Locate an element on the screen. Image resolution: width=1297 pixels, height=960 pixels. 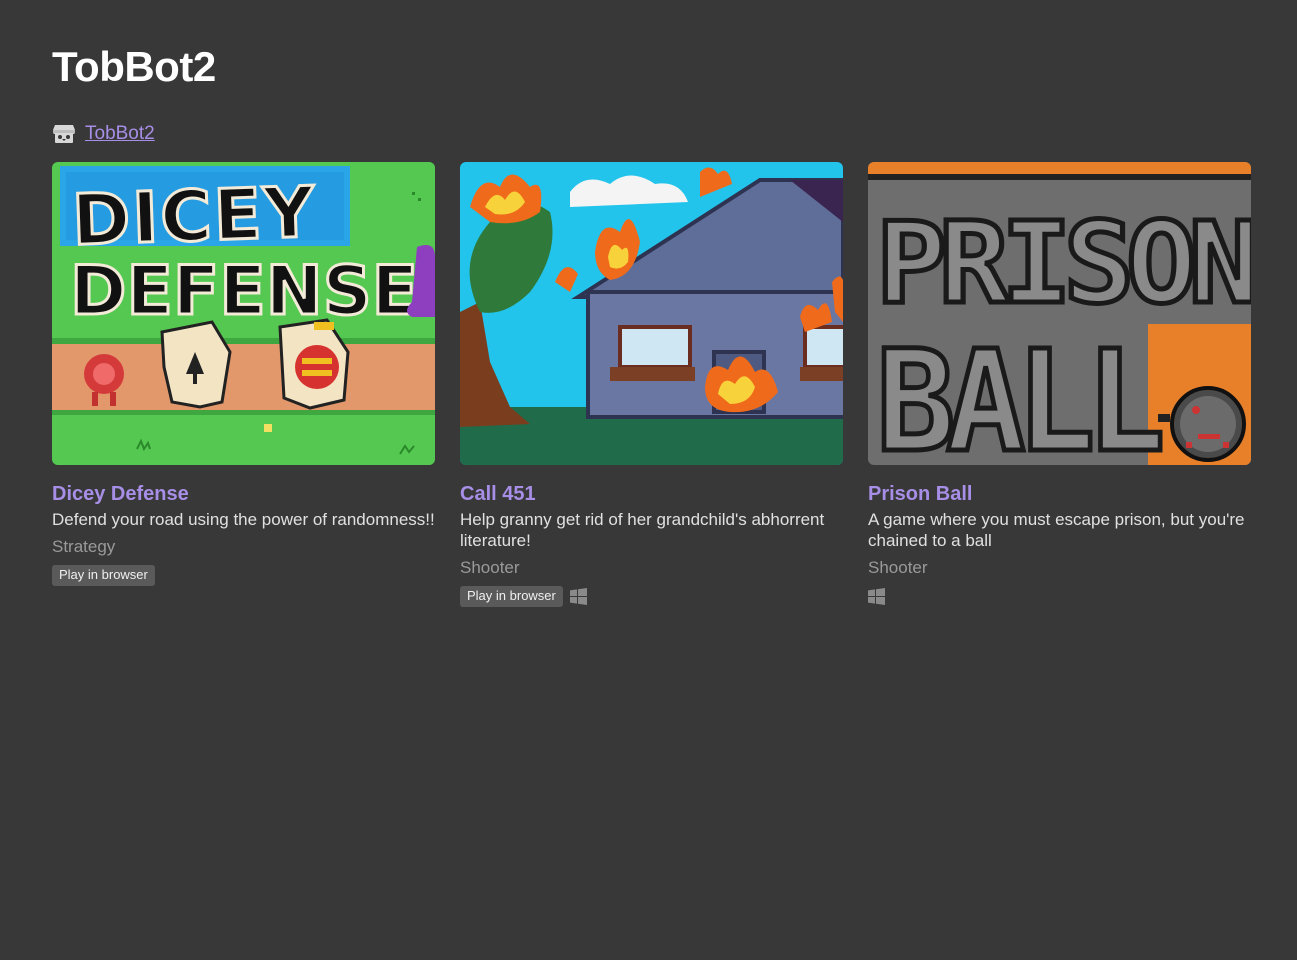
game-thumbnail is located at coordinates (651, 313).